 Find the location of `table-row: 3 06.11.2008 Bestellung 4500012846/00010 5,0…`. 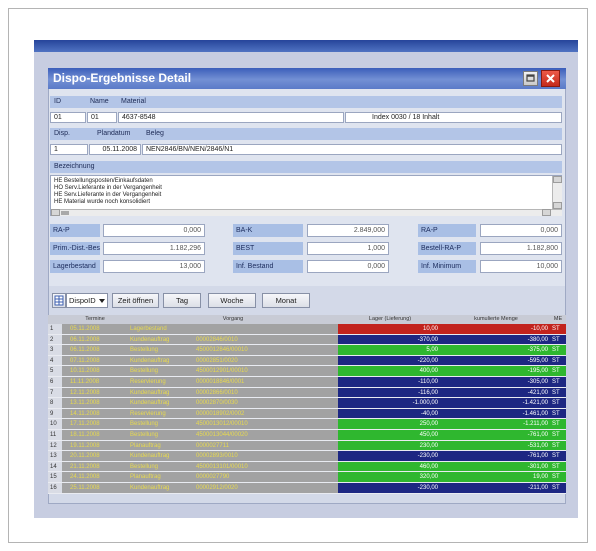

table-row: 3 06.11.2008 Bestellung 4500012846/00010 5,0… is located at coordinates (307, 350).